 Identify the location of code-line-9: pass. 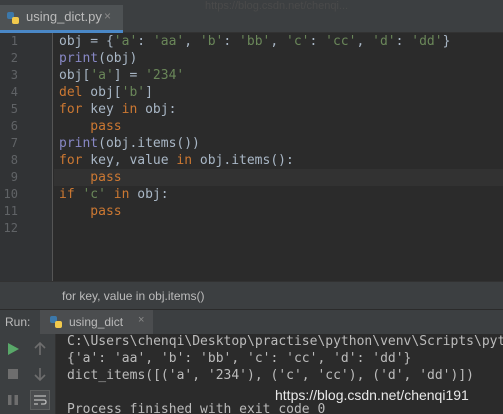
(90, 177).